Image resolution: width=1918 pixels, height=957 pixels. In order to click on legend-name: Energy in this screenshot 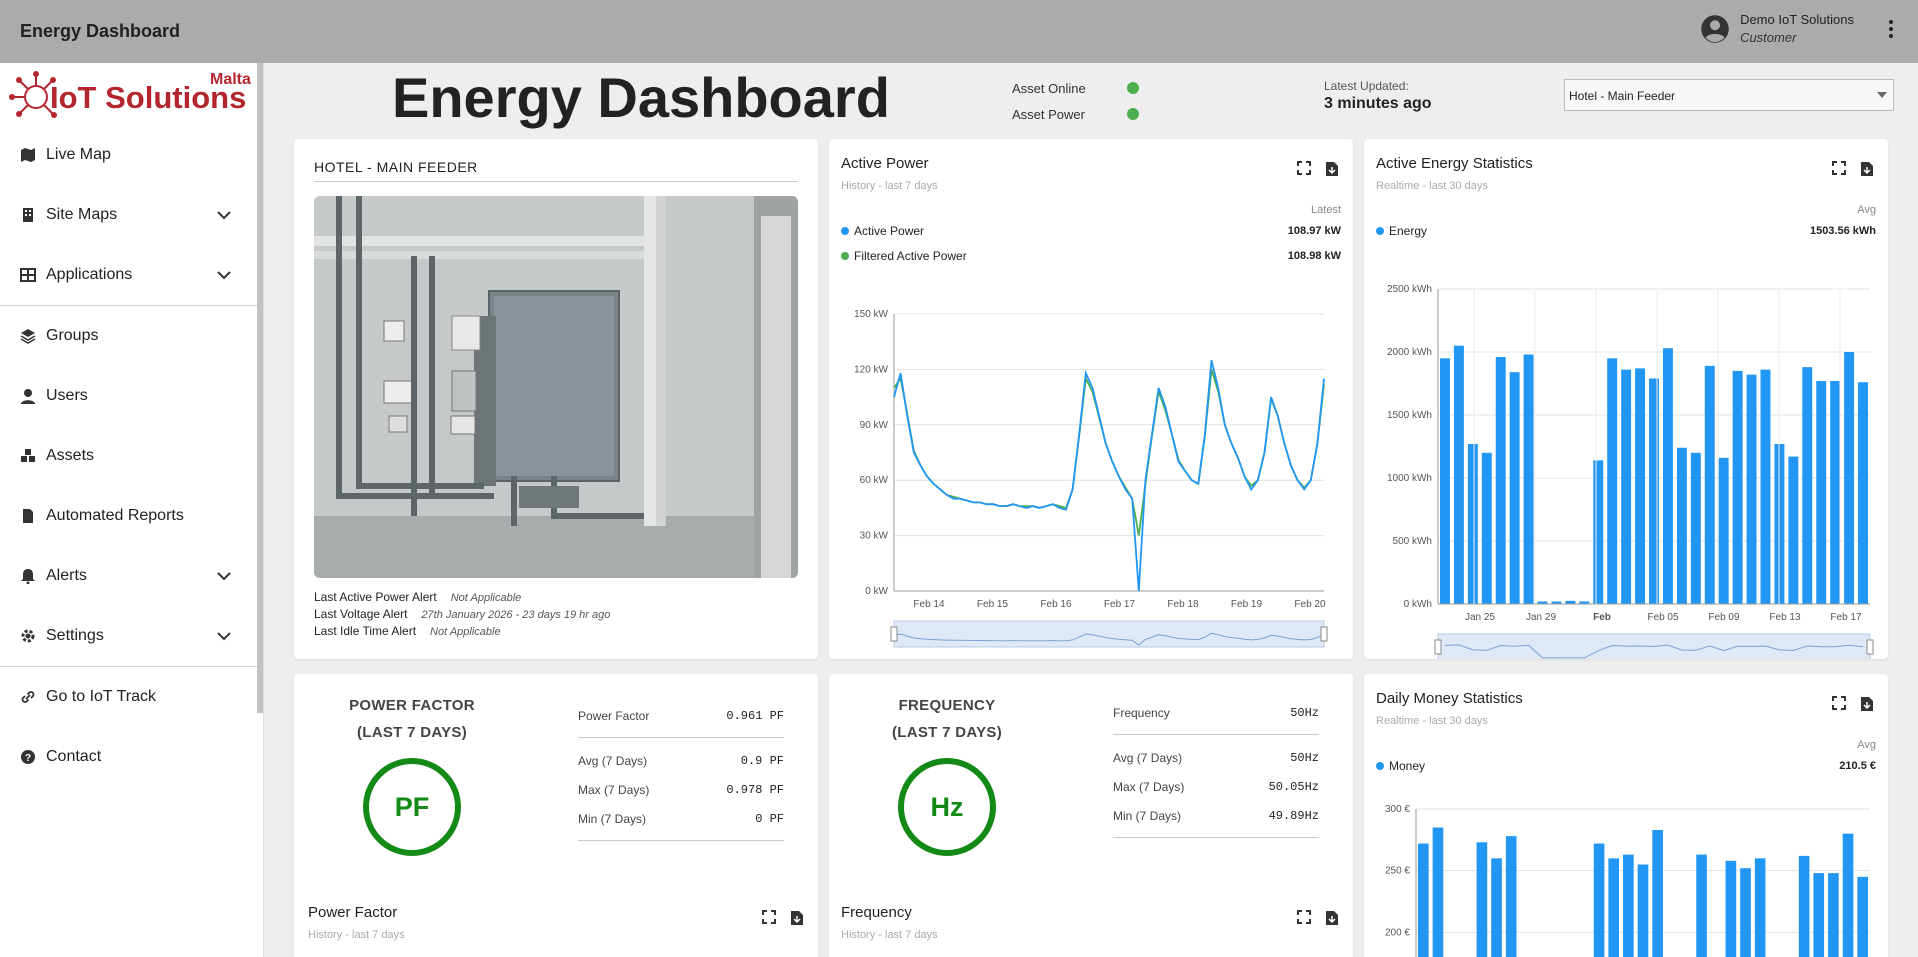, I will do `click(1408, 230)`.